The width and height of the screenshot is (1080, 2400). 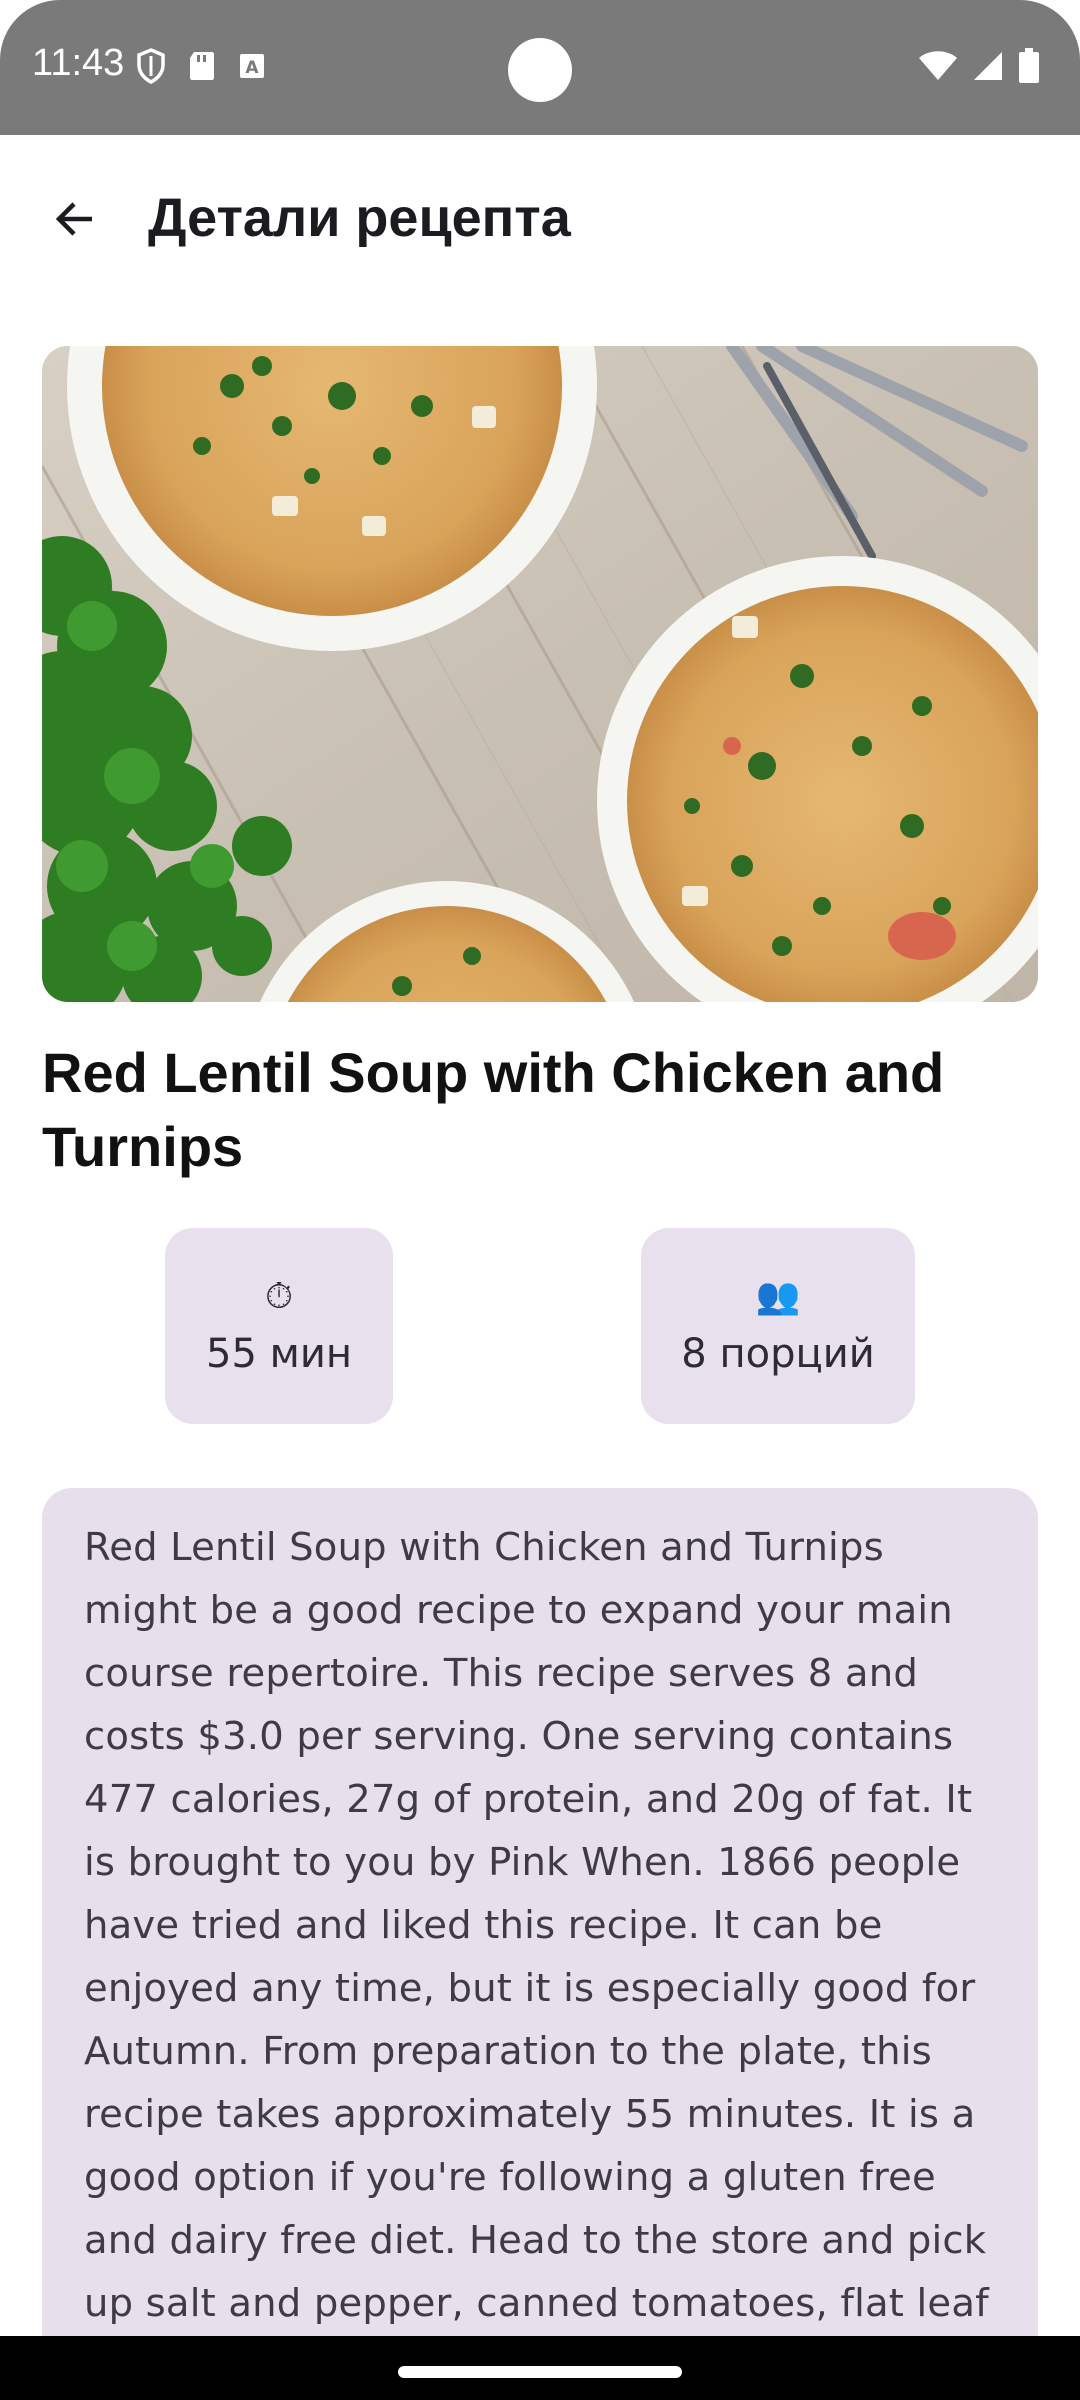 I want to click on status-icons-right, so click(x=979, y=68).